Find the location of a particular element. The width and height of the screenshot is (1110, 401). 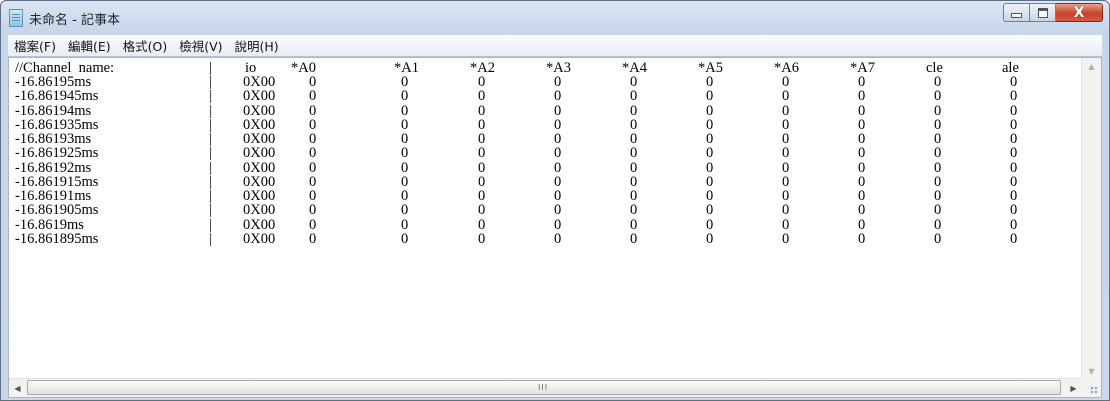

window-title: 未命名 - 記事本 is located at coordinates (74, 20).